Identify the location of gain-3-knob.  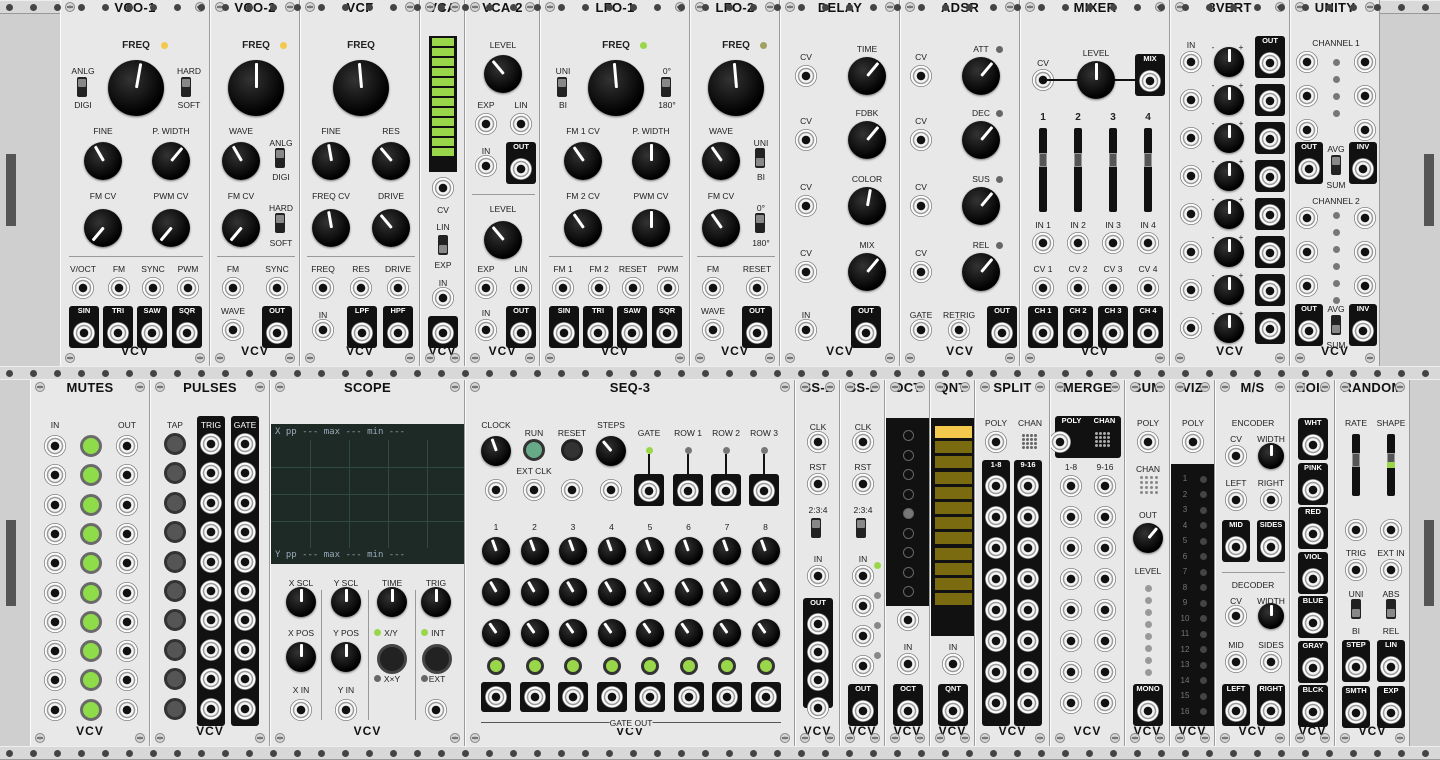
(1229, 138).